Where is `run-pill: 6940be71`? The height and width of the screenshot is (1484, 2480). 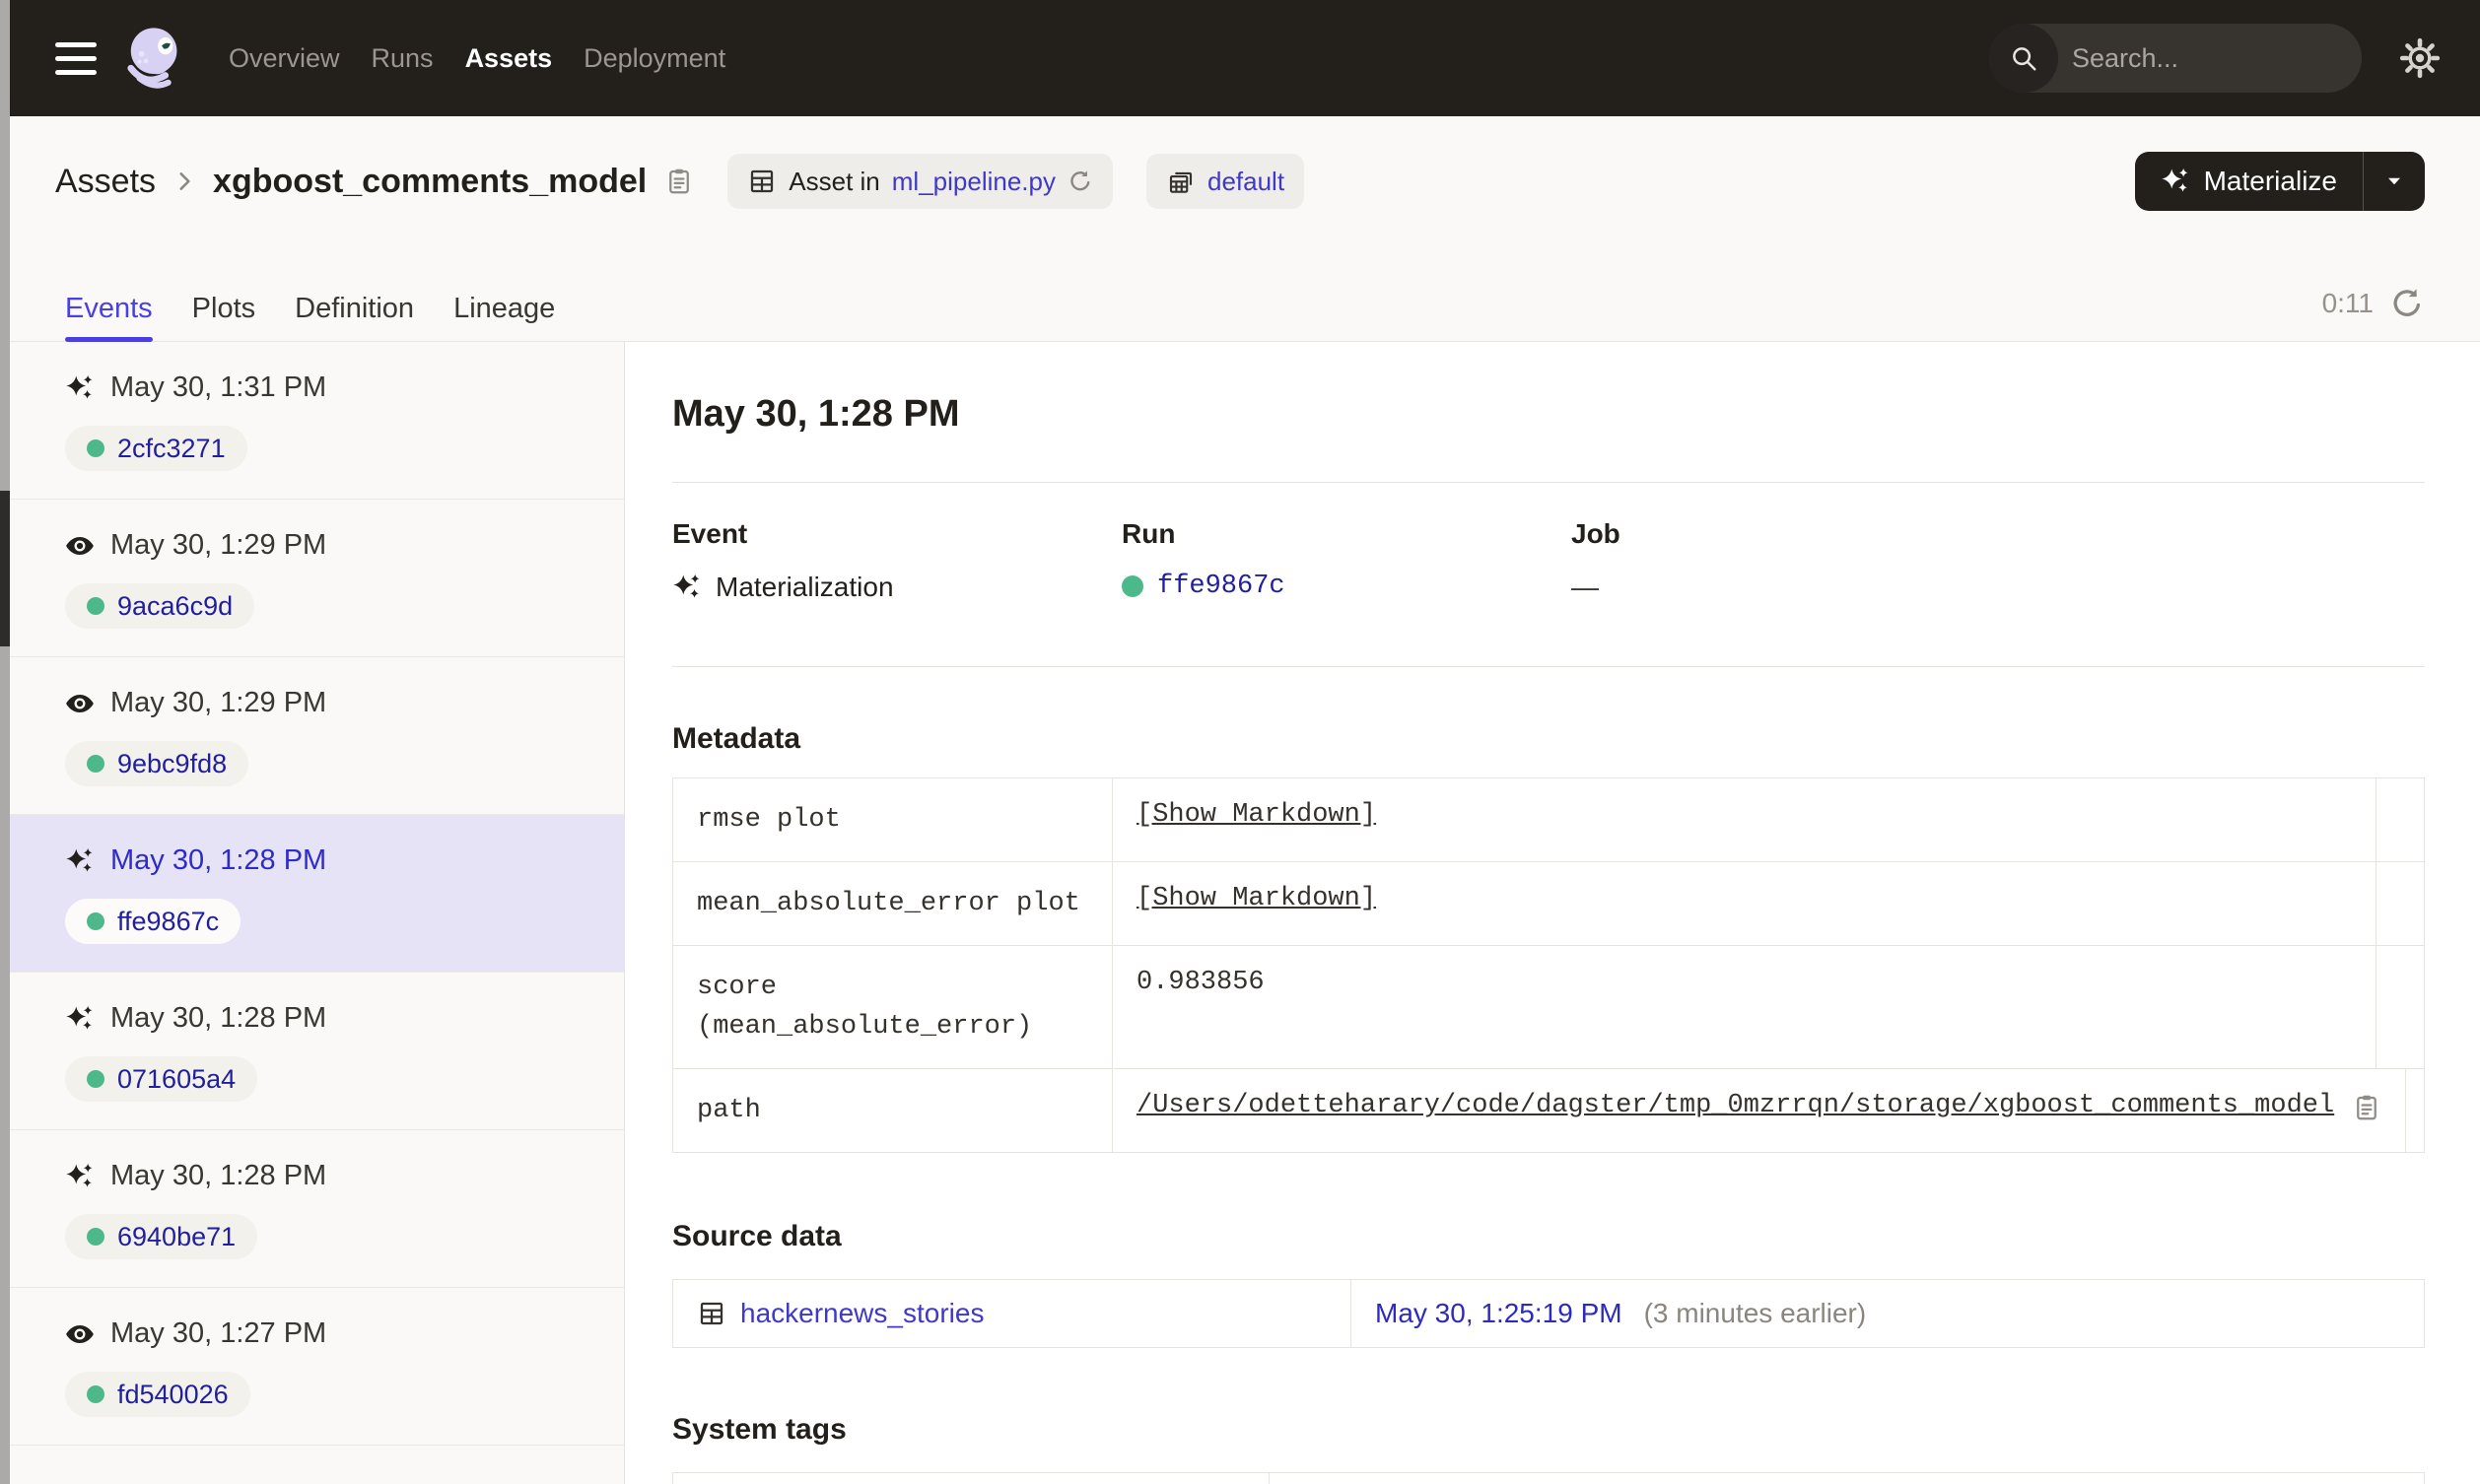
run-pill: 6940be71 is located at coordinates (161, 1236).